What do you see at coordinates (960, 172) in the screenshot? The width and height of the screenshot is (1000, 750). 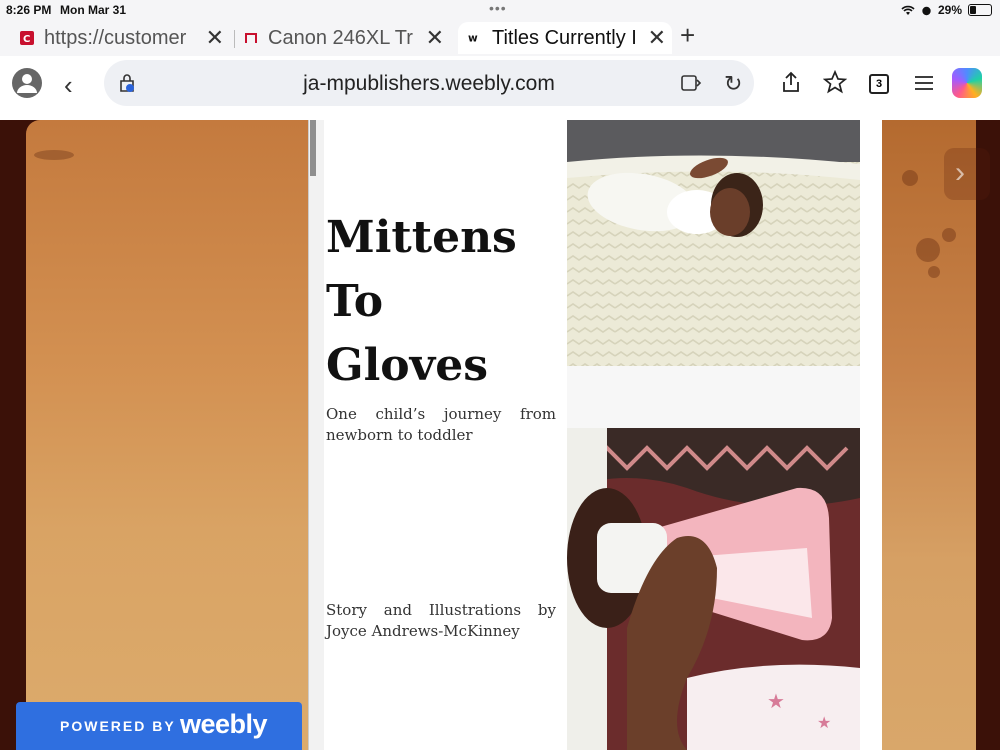 I see `chevron-right-icon: ›` at bounding box center [960, 172].